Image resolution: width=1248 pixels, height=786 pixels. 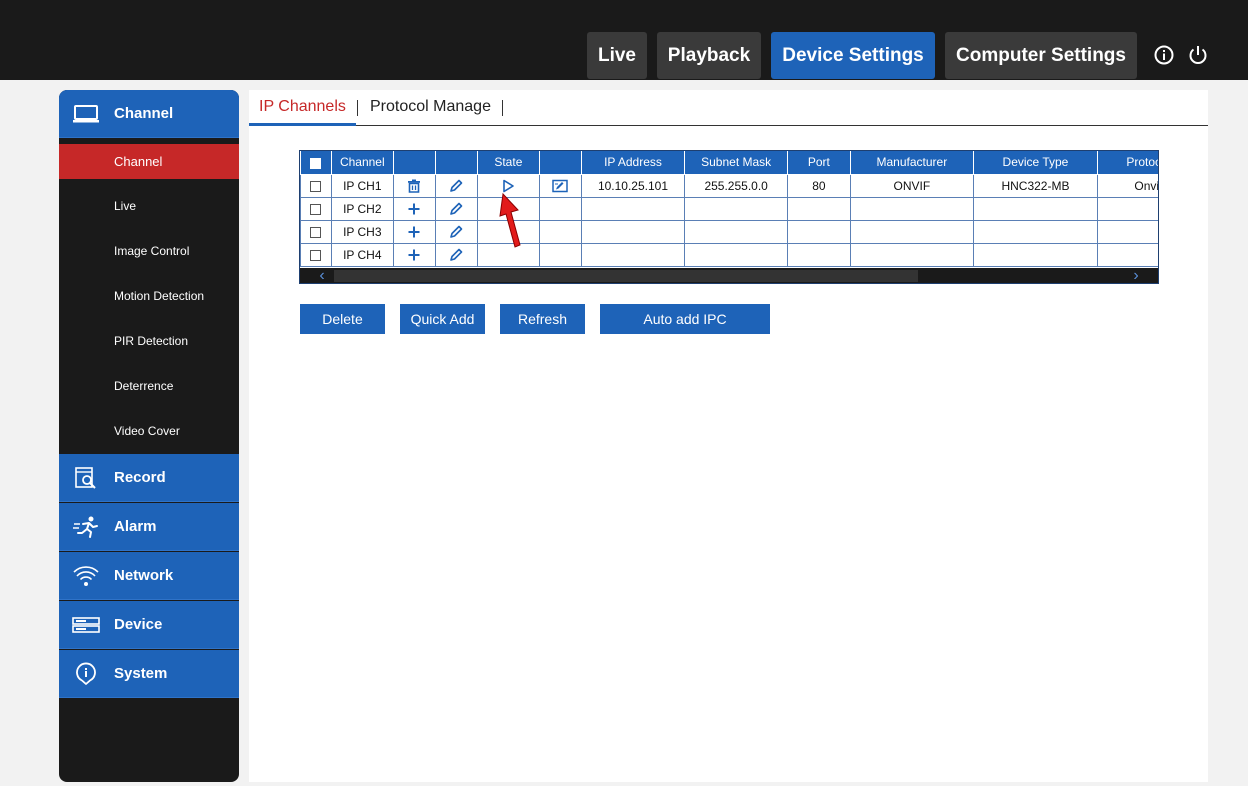 I want to click on device-type-cell: HNC322-MB, so click(x=1035, y=185).